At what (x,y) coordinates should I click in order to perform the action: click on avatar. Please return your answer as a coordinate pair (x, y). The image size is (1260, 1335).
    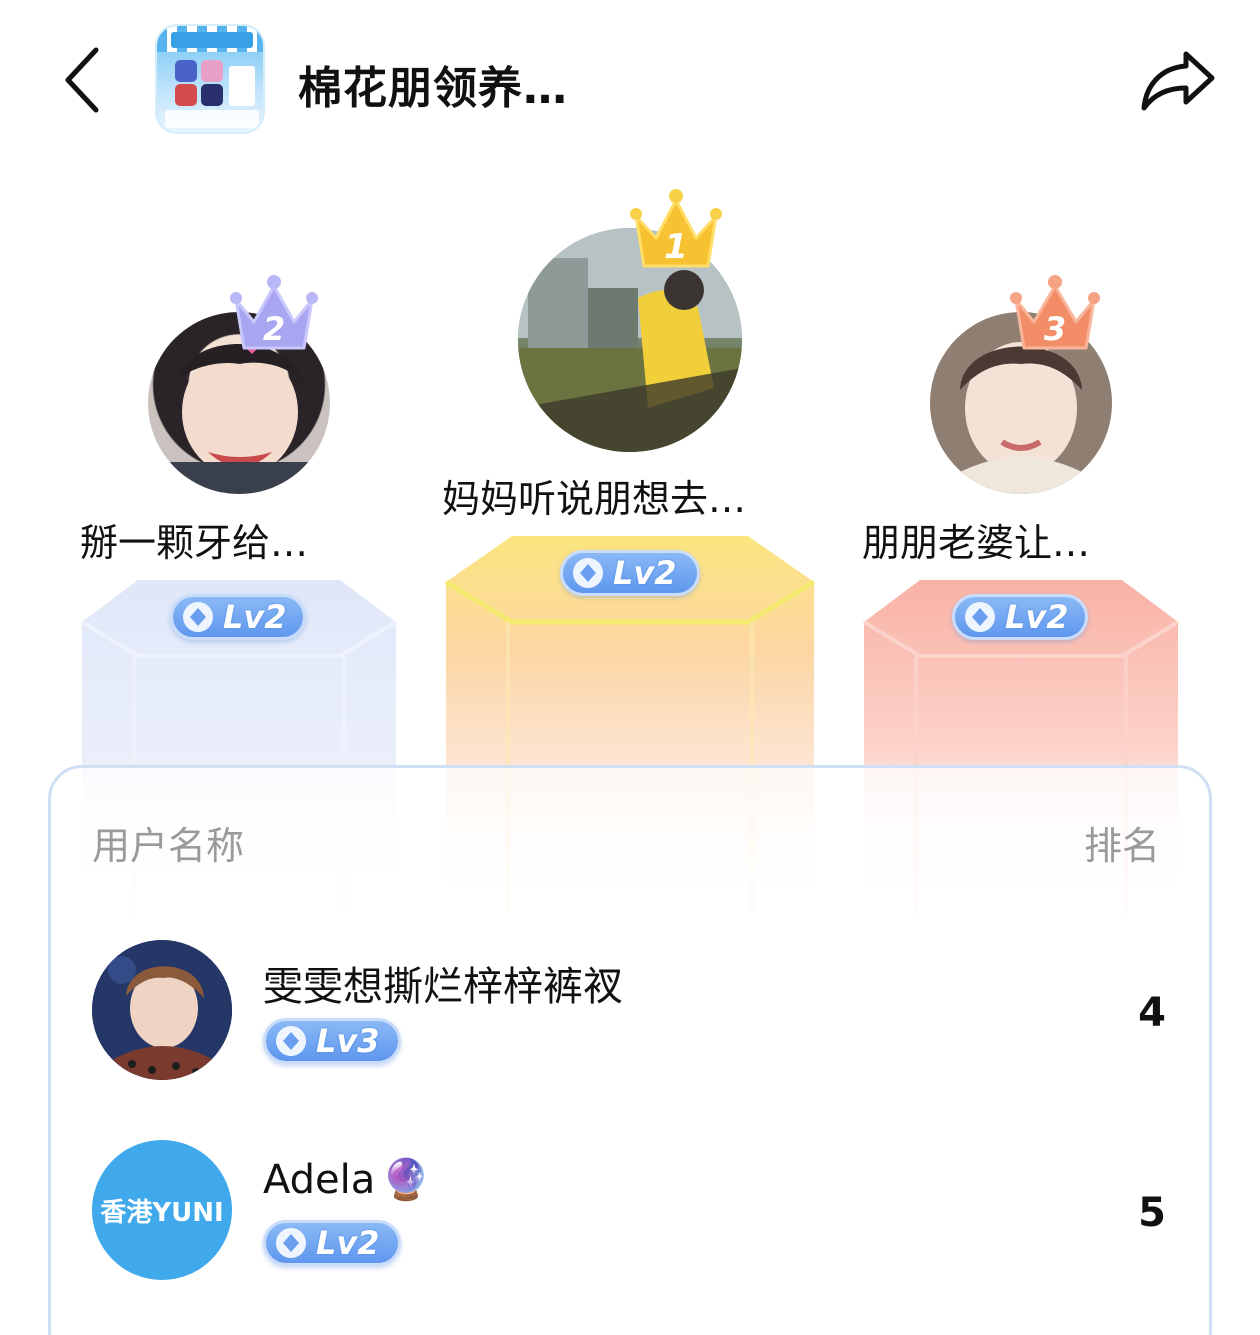
    Looking at the image, I should click on (162, 1010).